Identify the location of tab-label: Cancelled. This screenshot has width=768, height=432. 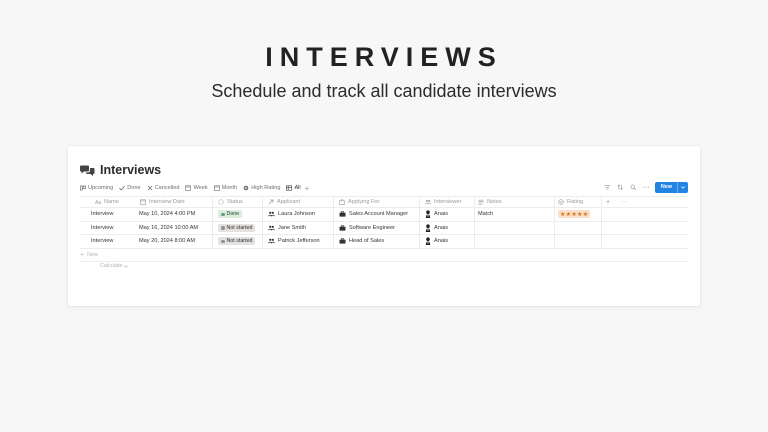
(167, 188).